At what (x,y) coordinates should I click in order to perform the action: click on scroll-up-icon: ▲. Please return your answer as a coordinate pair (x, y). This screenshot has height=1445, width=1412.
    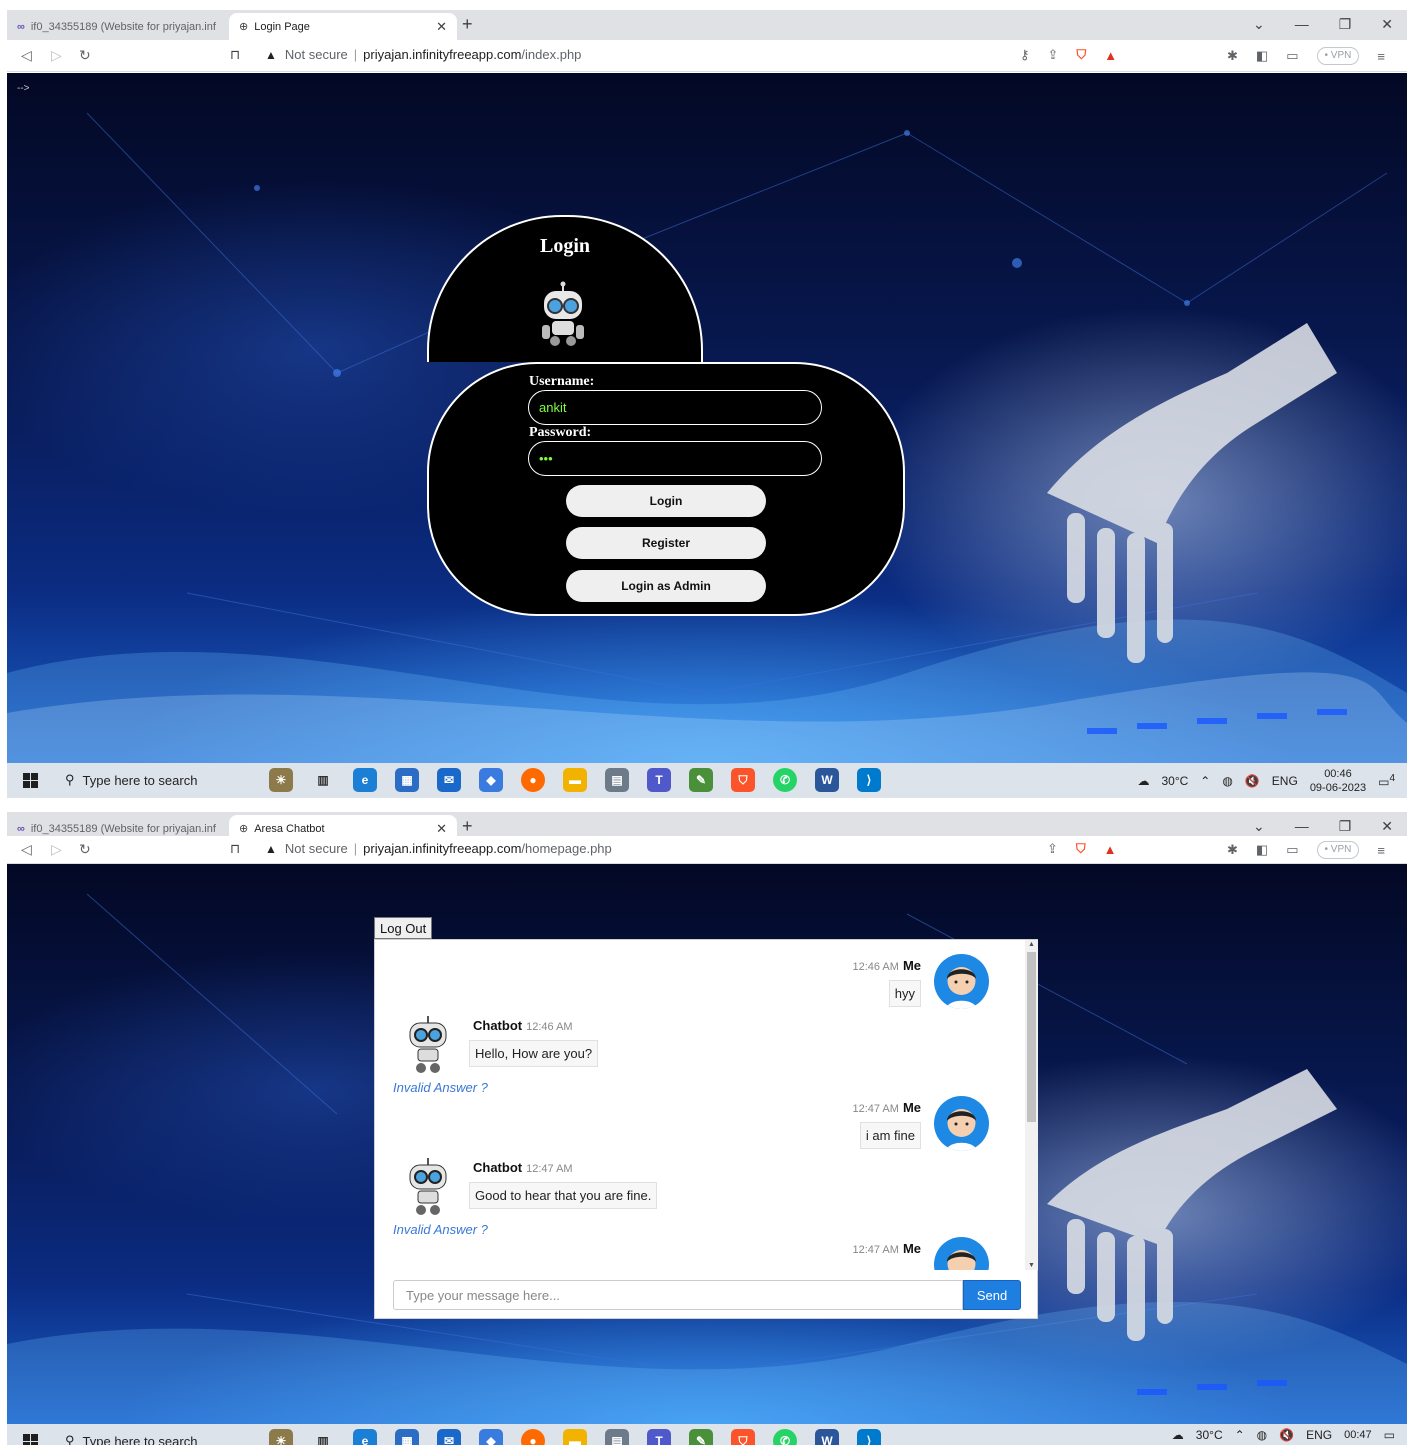
    Looking at the image, I should click on (1031, 944).